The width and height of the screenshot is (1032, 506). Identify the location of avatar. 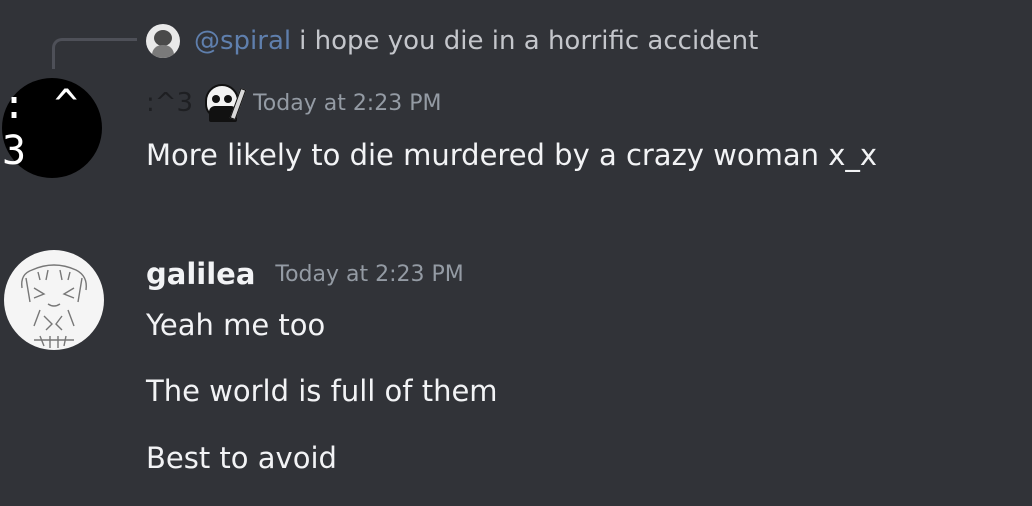
(54, 300).